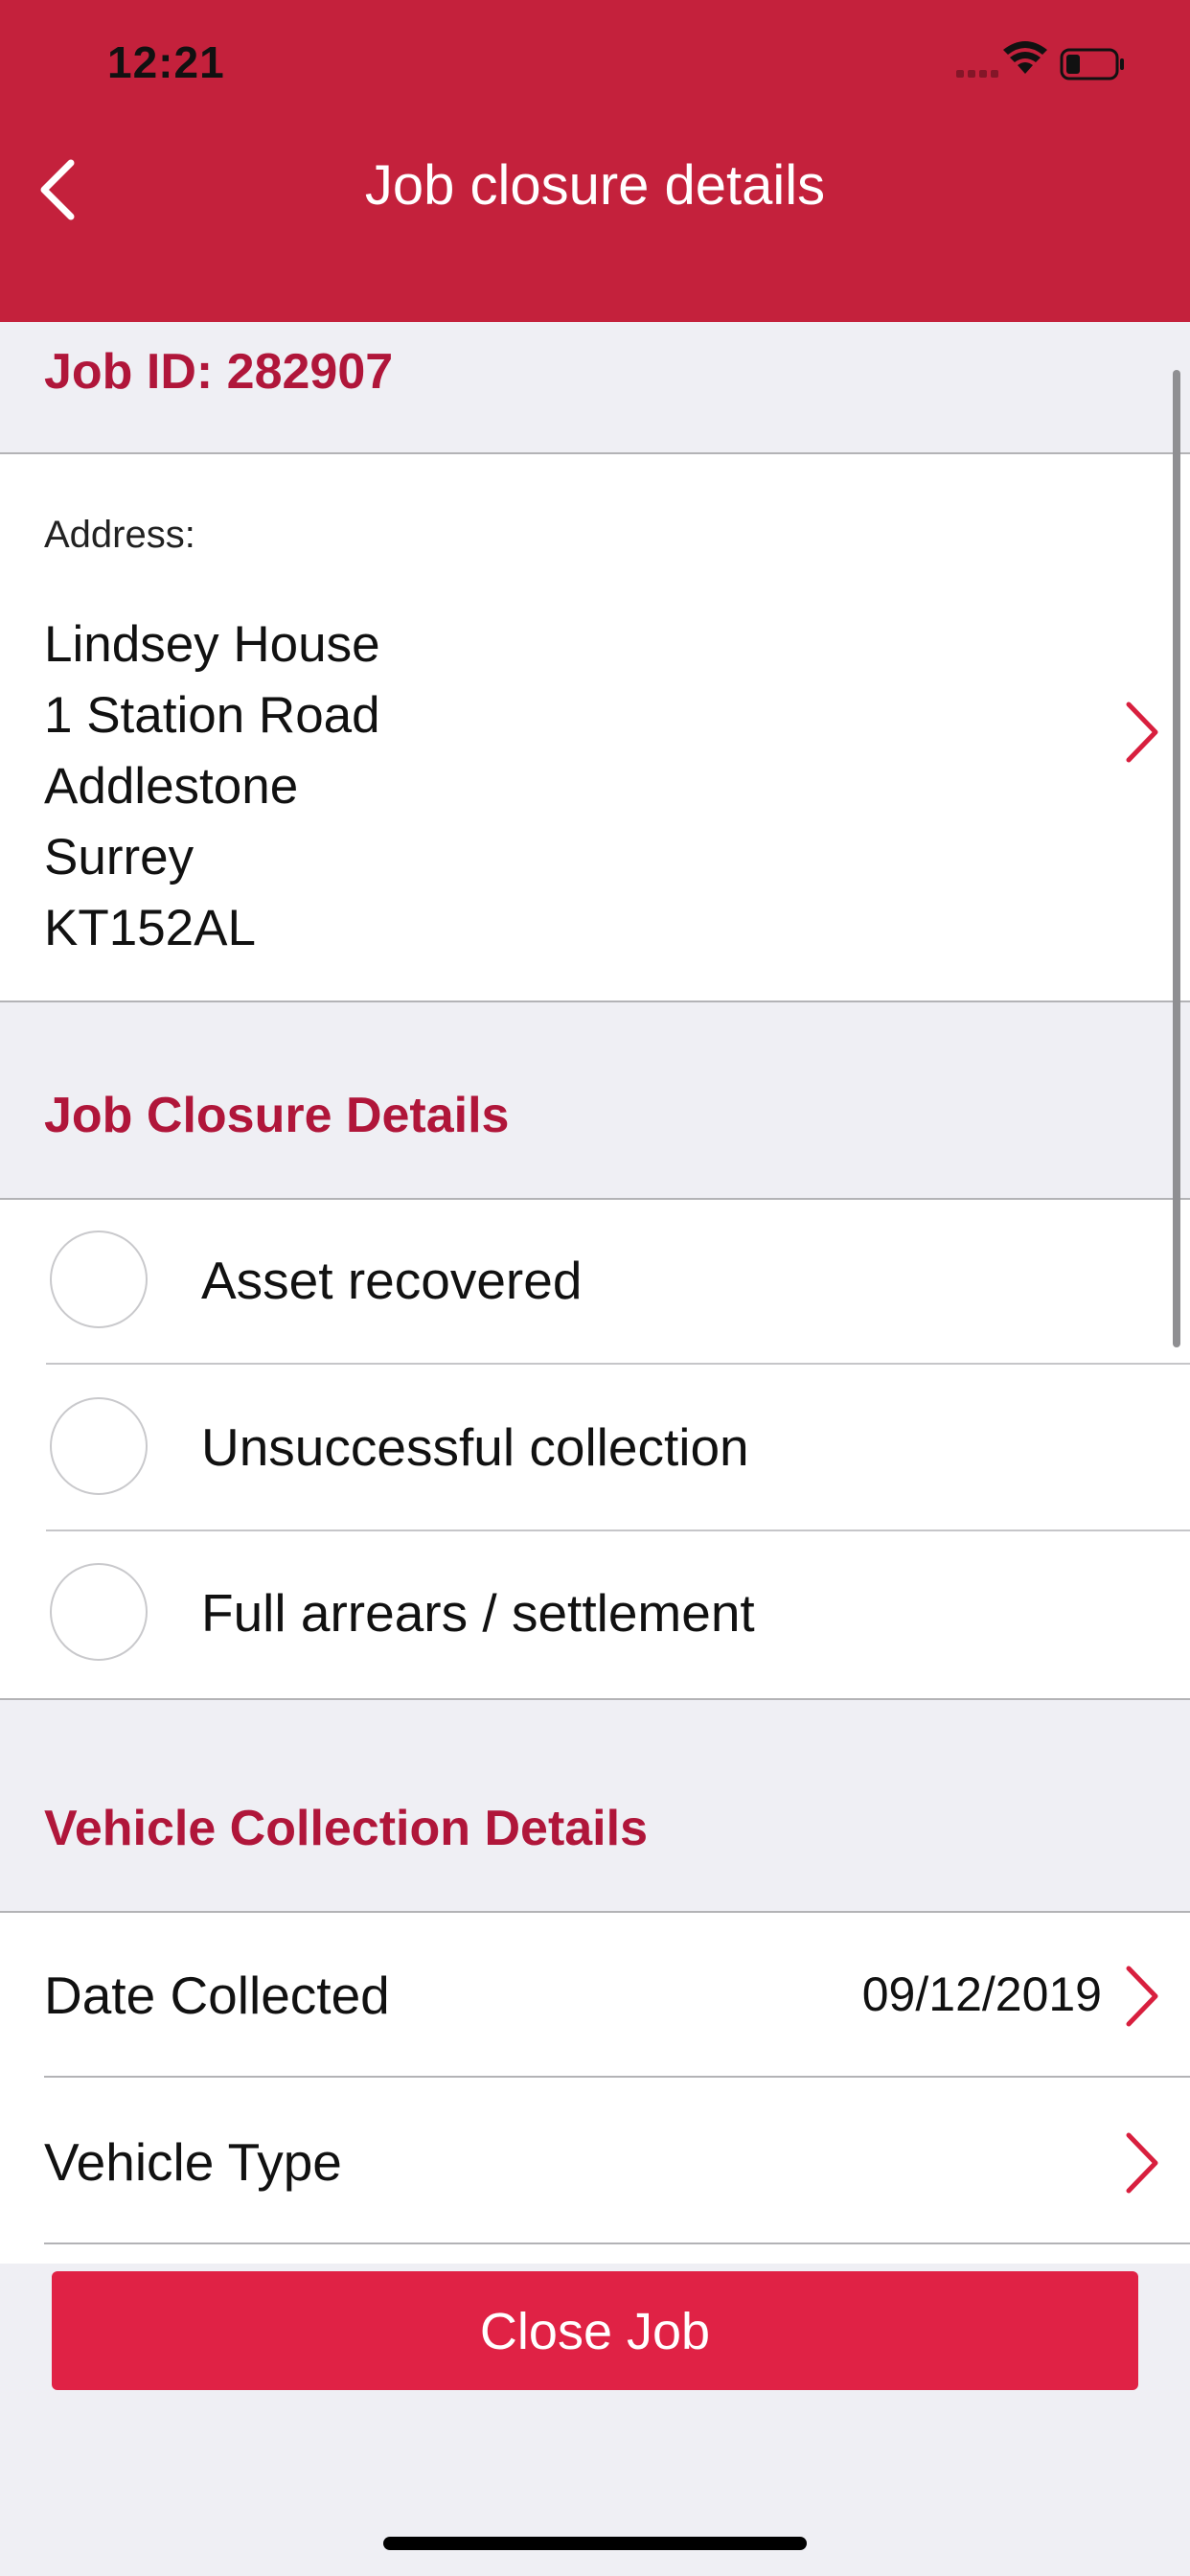 This screenshot has height=2576, width=1190. What do you see at coordinates (595, 2330) in the screenshot?
I see `close-job-button: Close Job` at bounding box center [595, 2330].